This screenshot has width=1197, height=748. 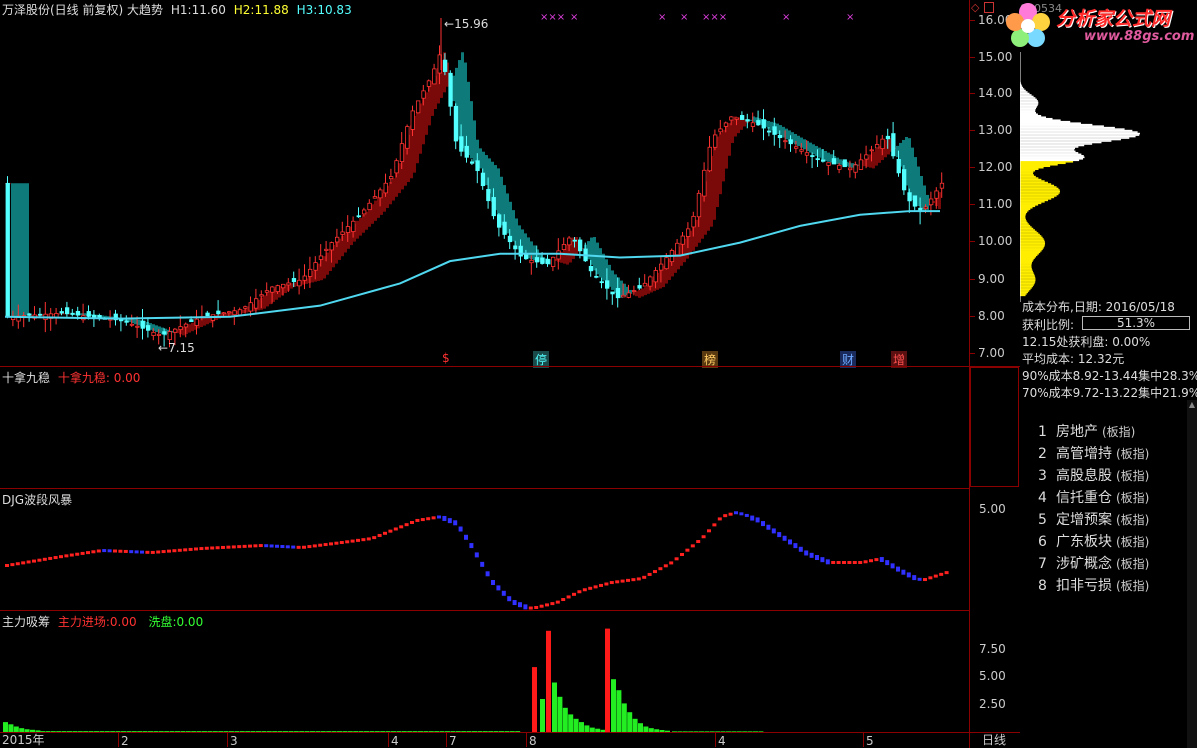 I want to click on profit-ratio-value: 51.3%, so click(x=1136, y=323).